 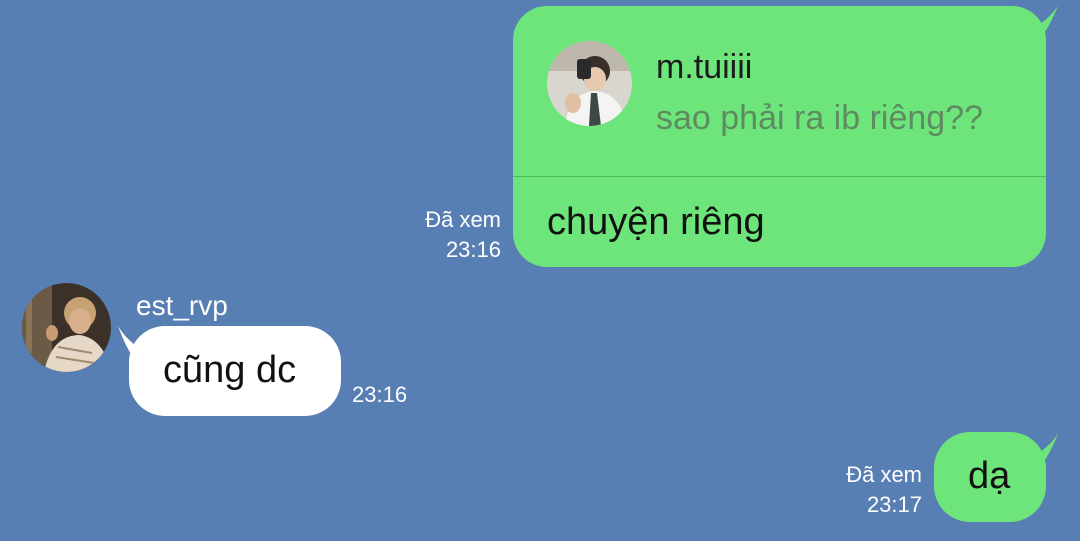 I want to click on incoming-message-text: cũng dc, so click(x=230, y=370).